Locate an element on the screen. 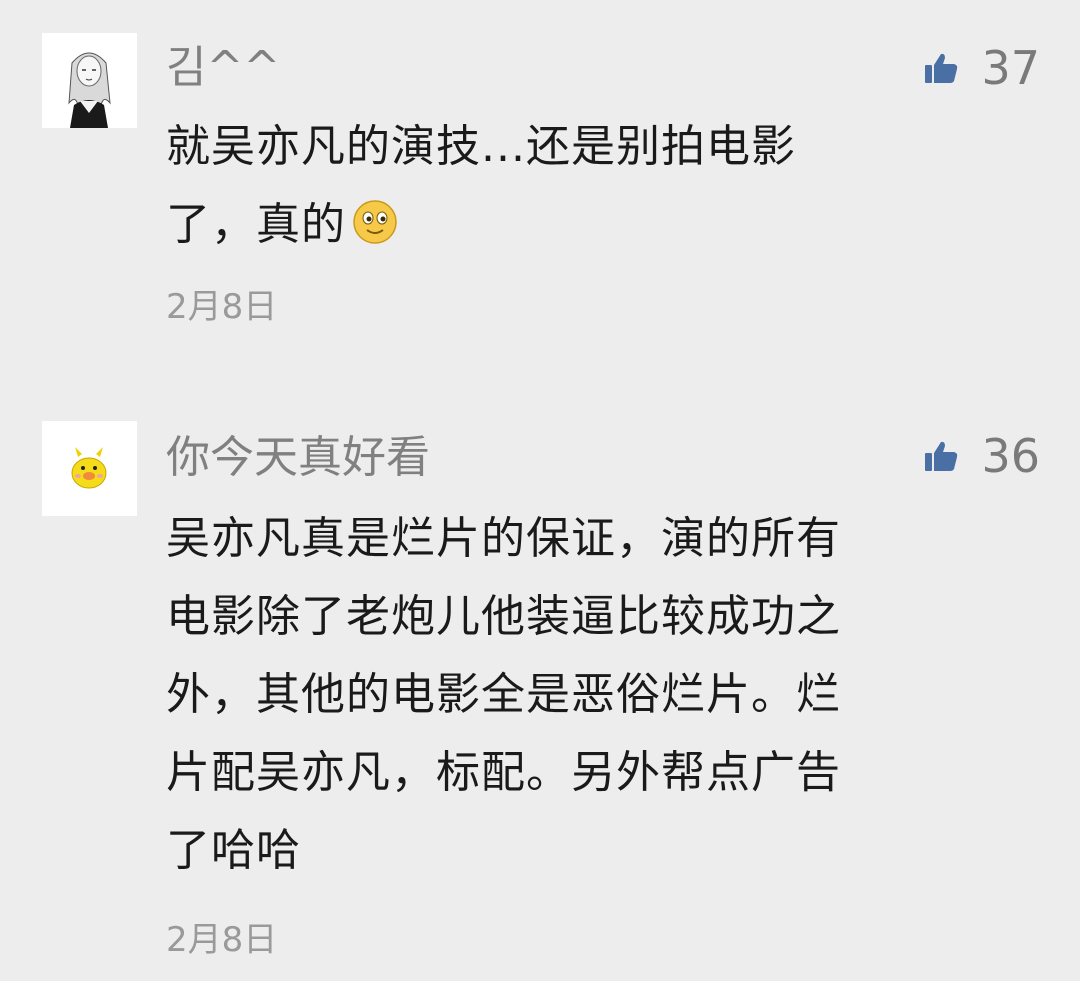 Image resolution: width=1080 pixels, height=981 pixels. comment-line: 了，真的 is located at coordinates (256, 224).